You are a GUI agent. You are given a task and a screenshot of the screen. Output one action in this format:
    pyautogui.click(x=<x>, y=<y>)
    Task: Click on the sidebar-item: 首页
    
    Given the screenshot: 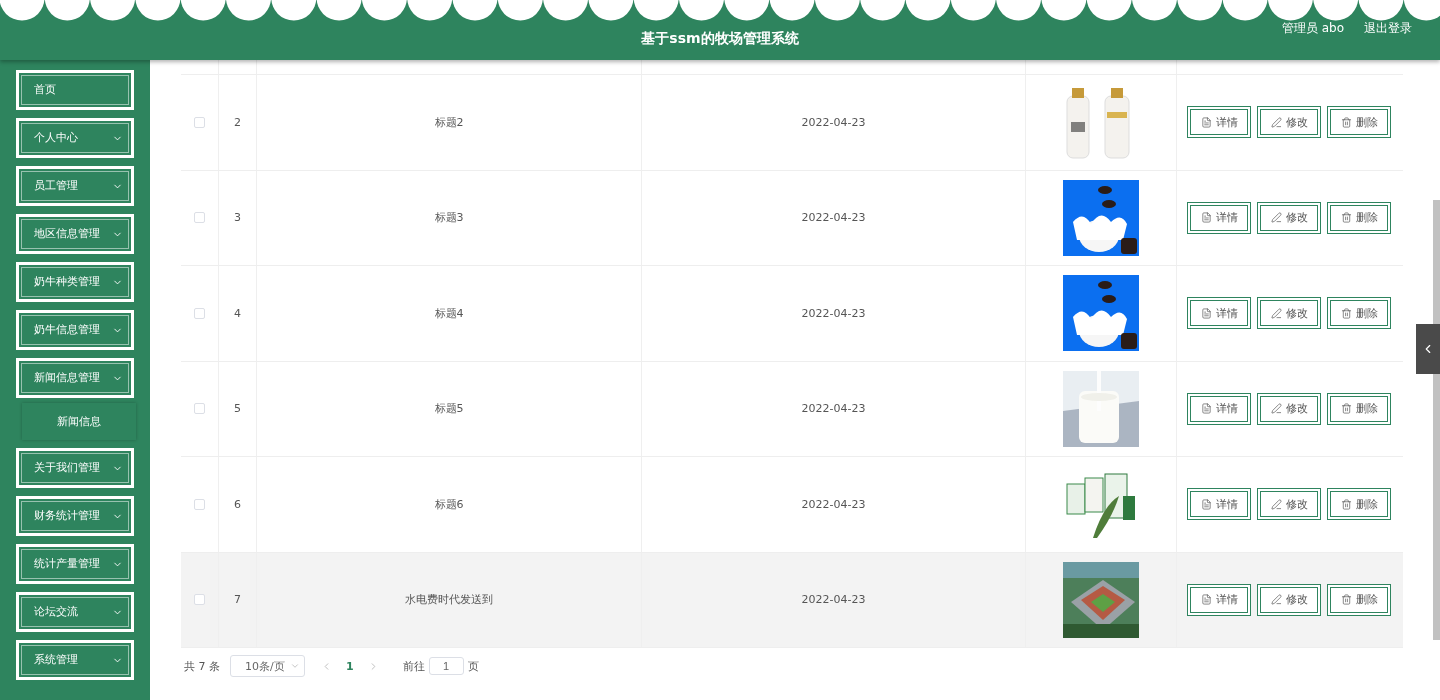 What is the action you would take?
    pyautogui.click(x=75, y=90)
    